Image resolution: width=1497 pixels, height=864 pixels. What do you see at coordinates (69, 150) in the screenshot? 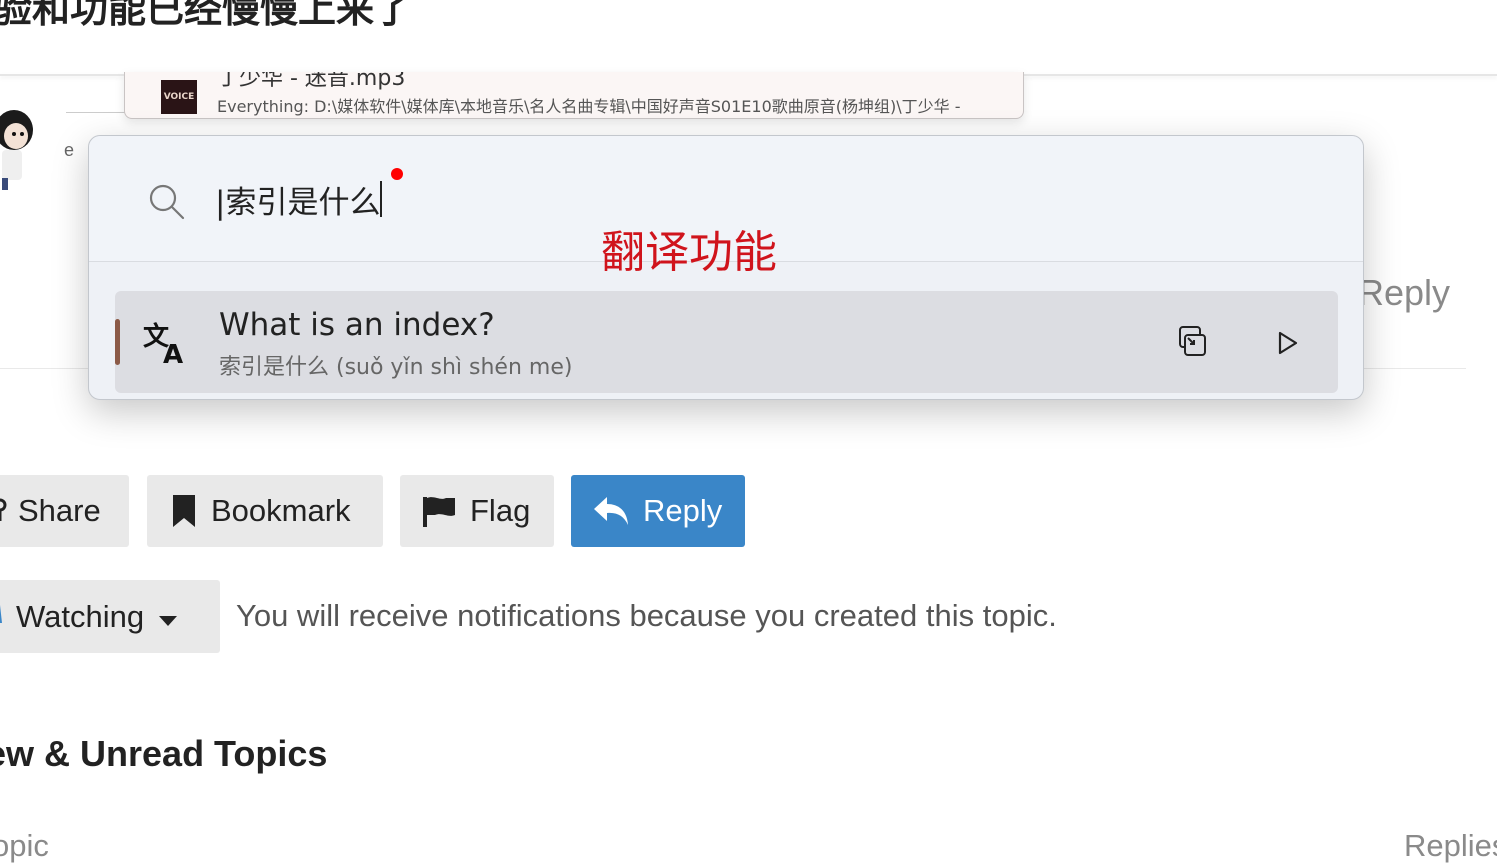
I see `author-text: e` at bounding box center [69, 150].